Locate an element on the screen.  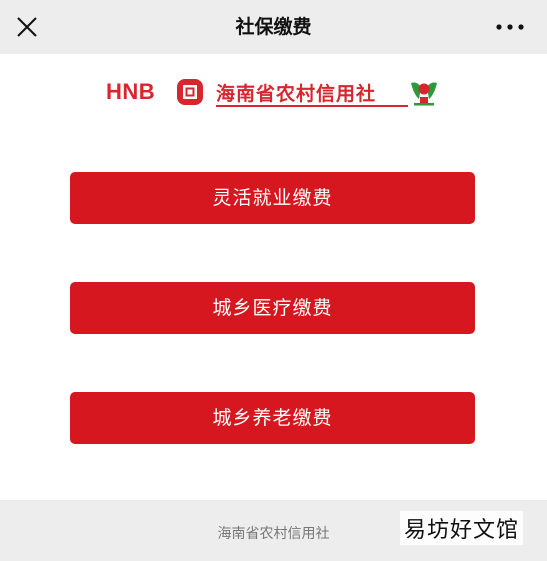
close-icon is located at coordinates (27, 27).